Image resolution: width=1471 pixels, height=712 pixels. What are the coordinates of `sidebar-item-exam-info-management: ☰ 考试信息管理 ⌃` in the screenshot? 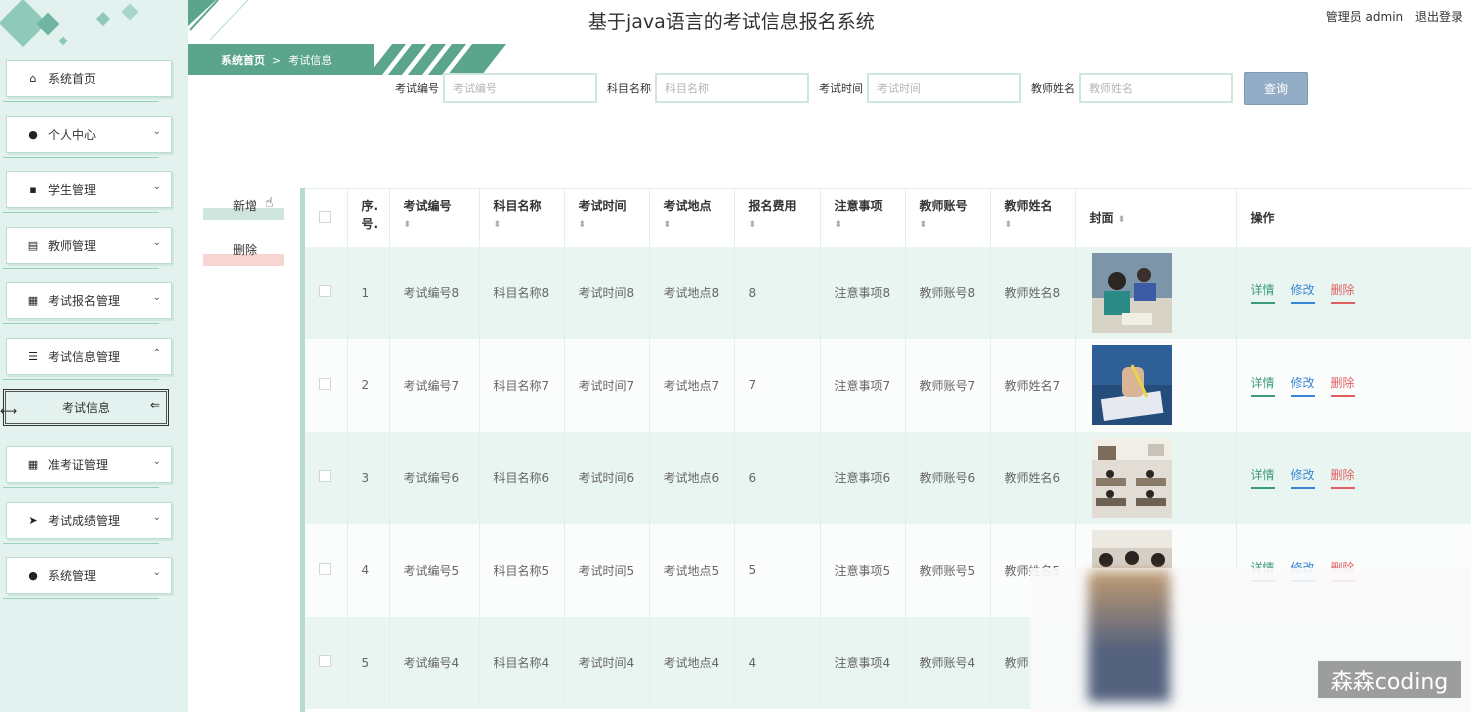 It's located at (94, 364).